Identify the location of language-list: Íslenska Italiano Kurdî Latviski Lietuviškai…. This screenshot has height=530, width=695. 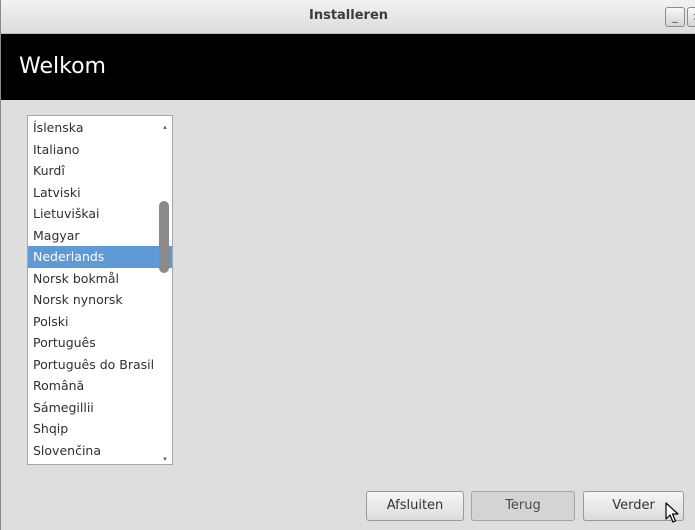
(100, 290).